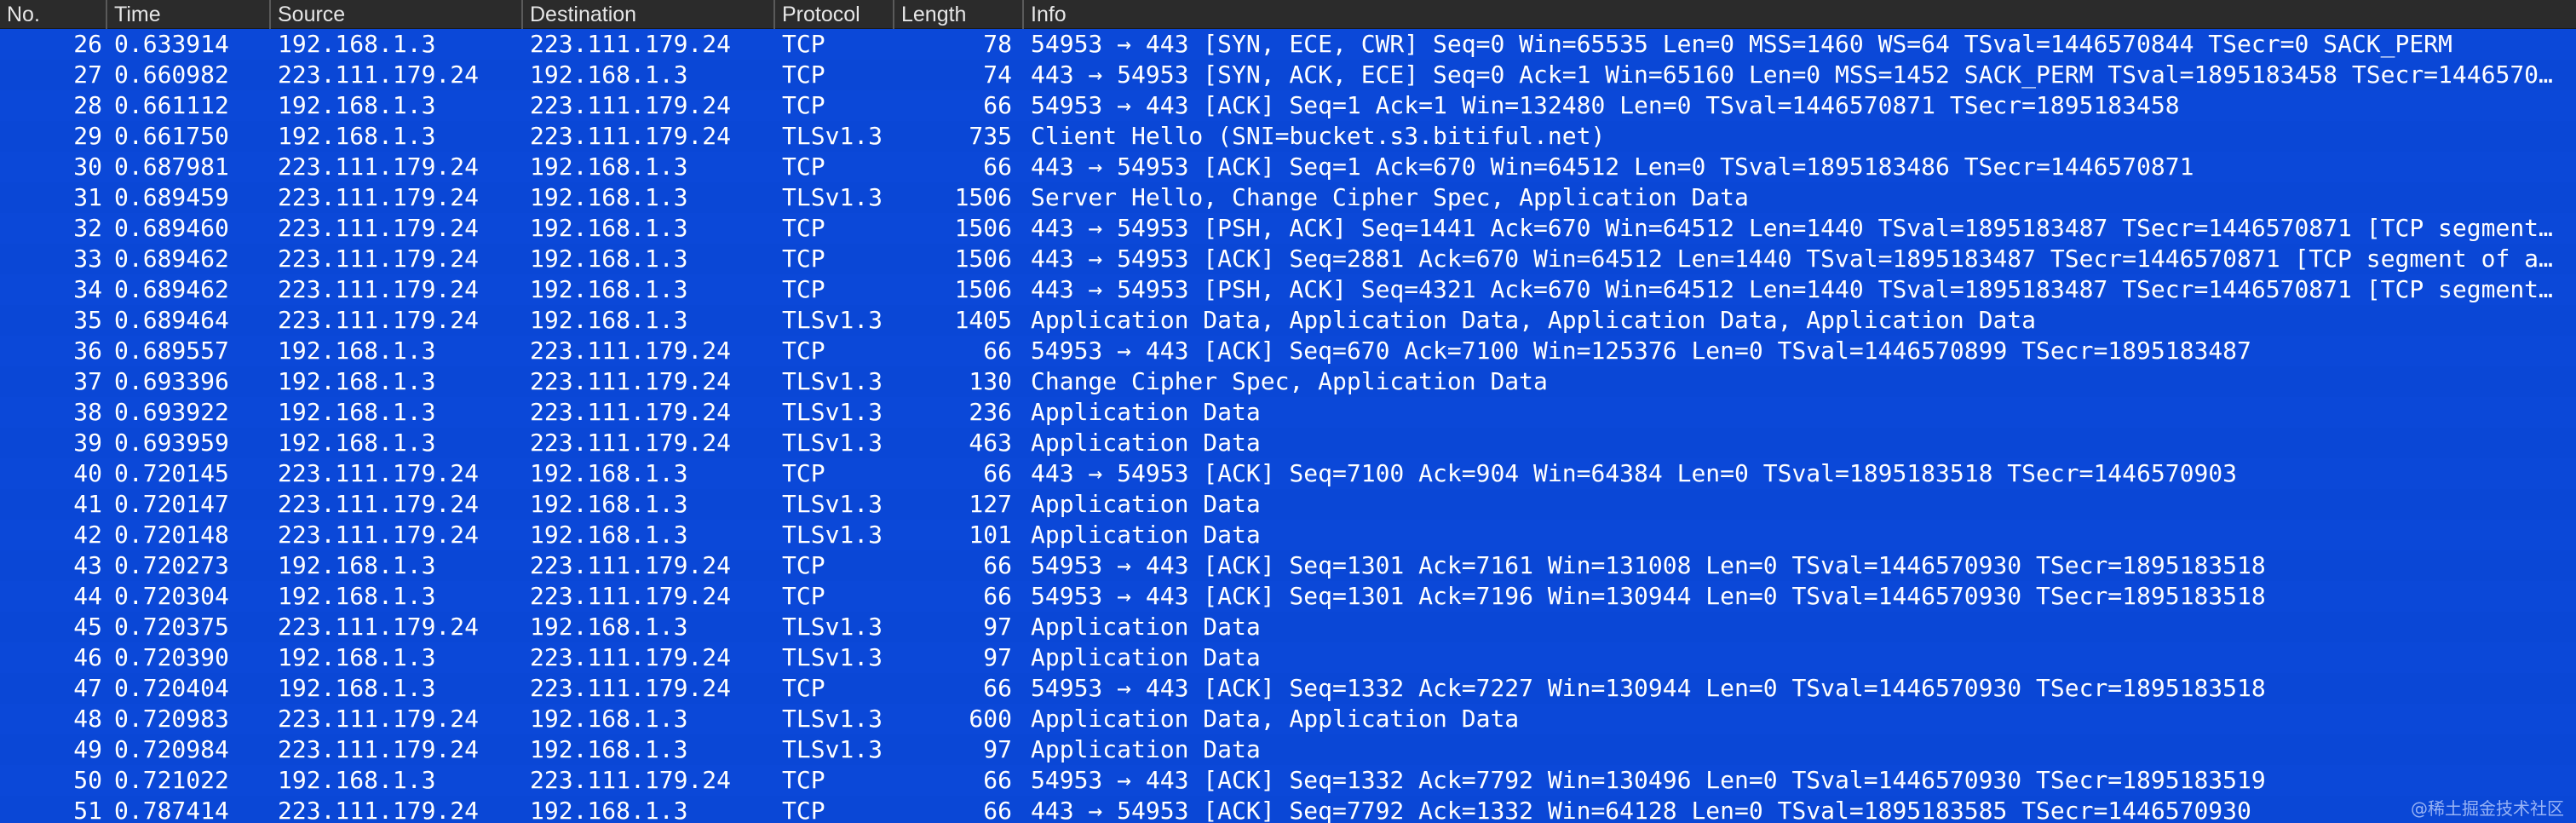  I want to click on packet-no: 37, so click(88, 381).